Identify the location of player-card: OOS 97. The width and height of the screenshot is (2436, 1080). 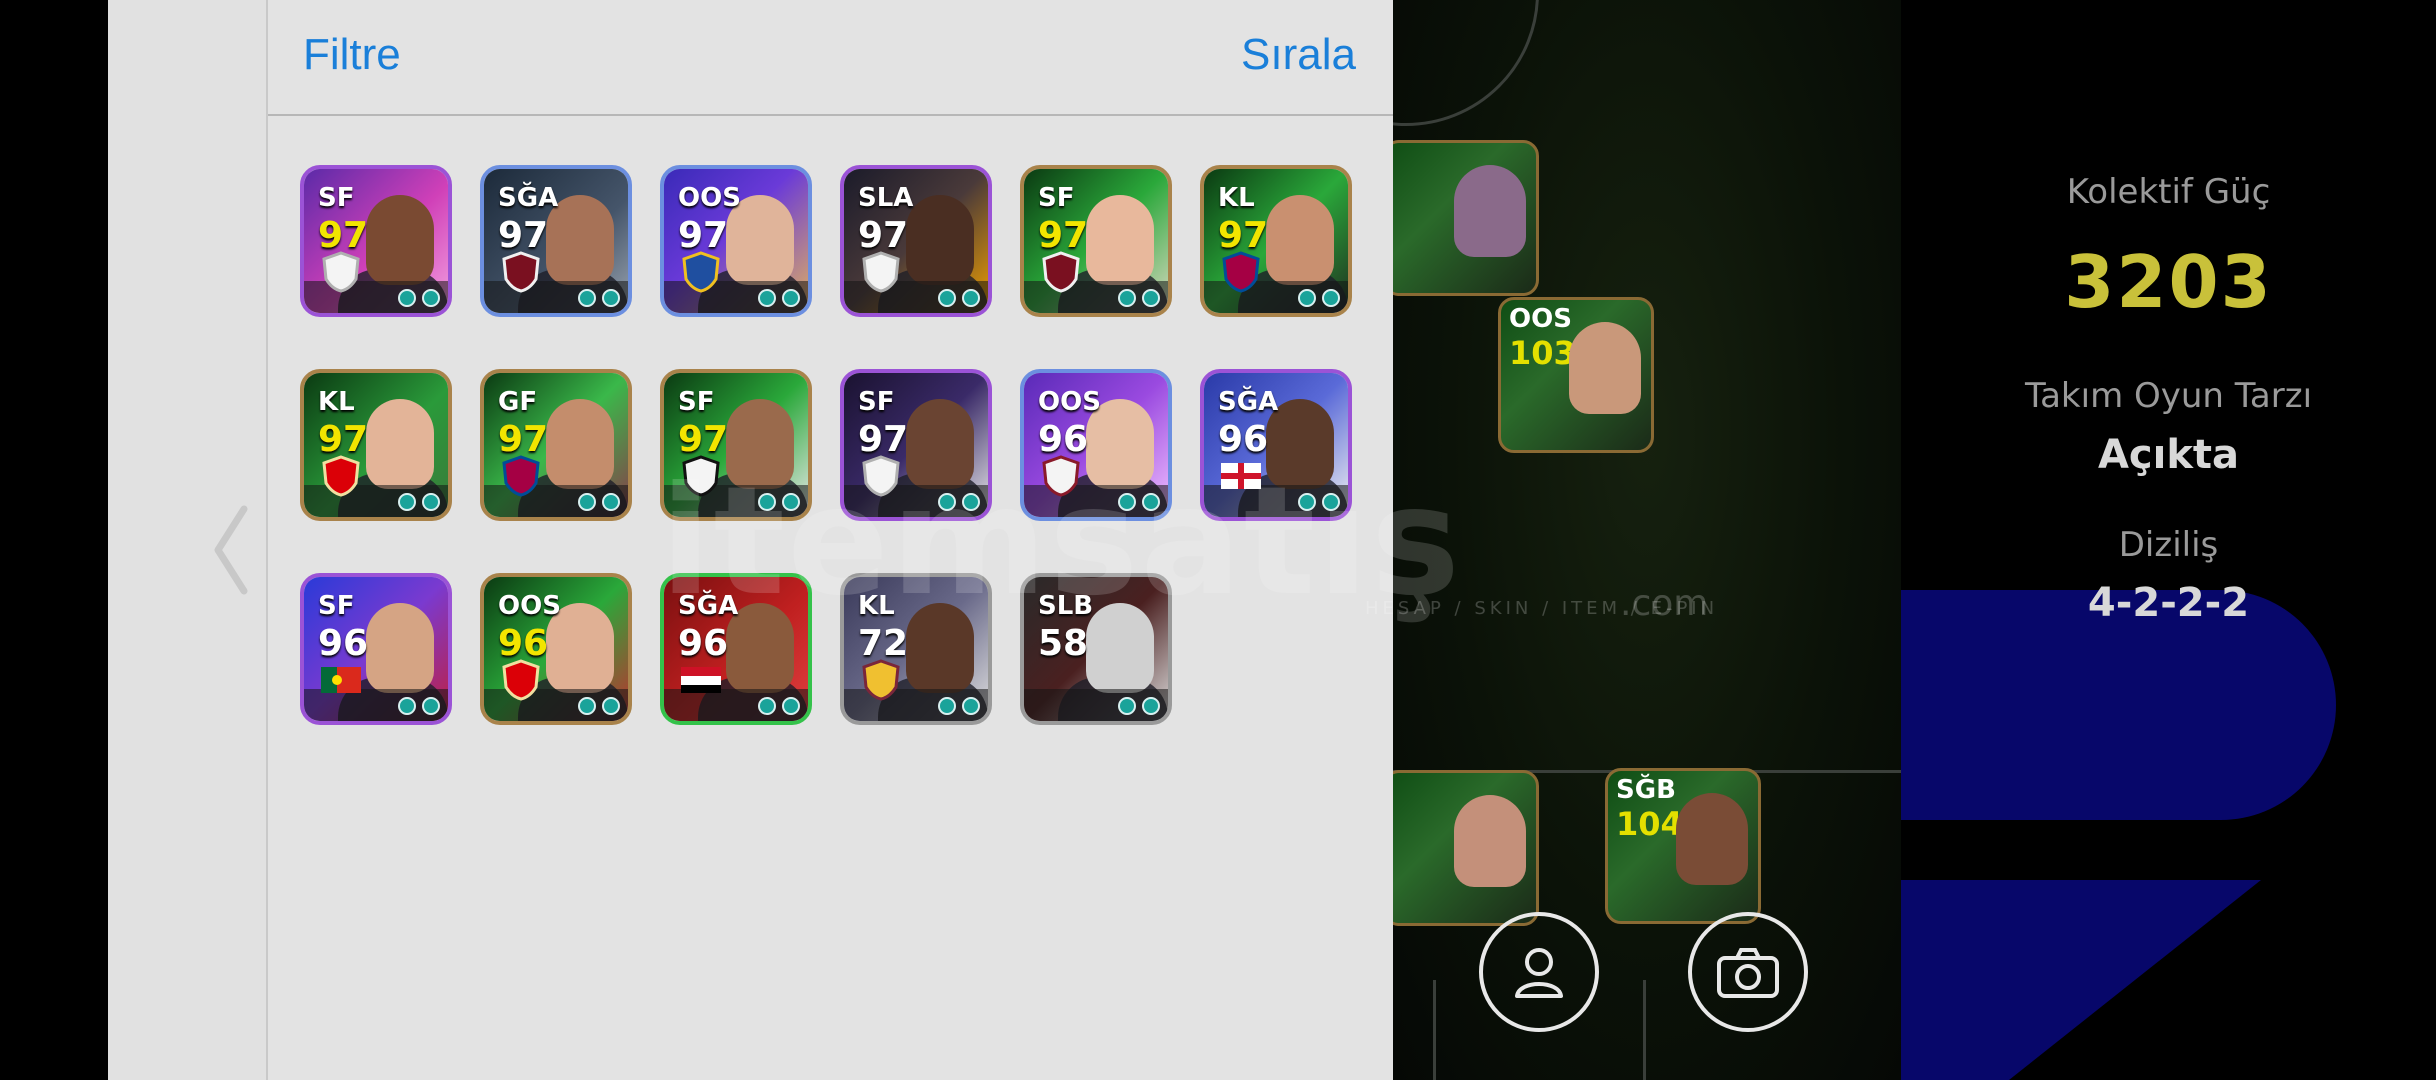
(736, 241).